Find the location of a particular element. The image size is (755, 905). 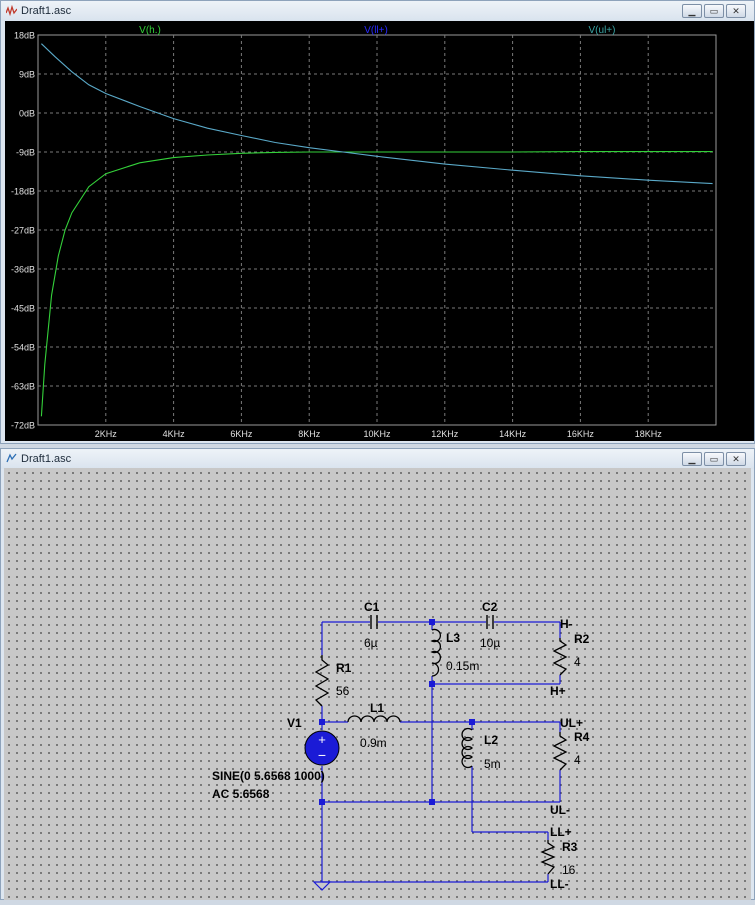

l3-value: 0.15m is located at coordinates (462, 666).